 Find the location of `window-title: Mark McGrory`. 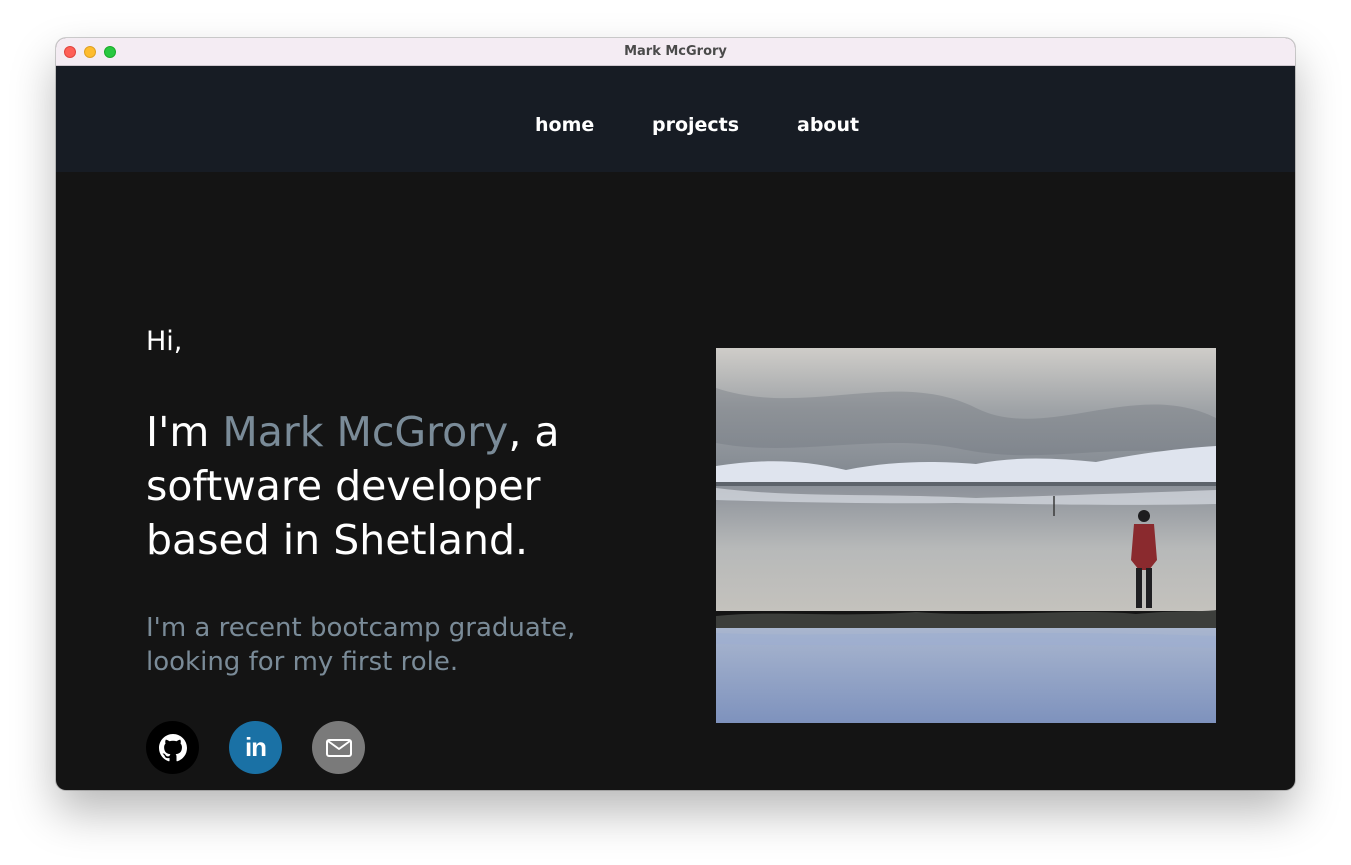

window-title: Mark McGrory is located at coordinates (675, 51).